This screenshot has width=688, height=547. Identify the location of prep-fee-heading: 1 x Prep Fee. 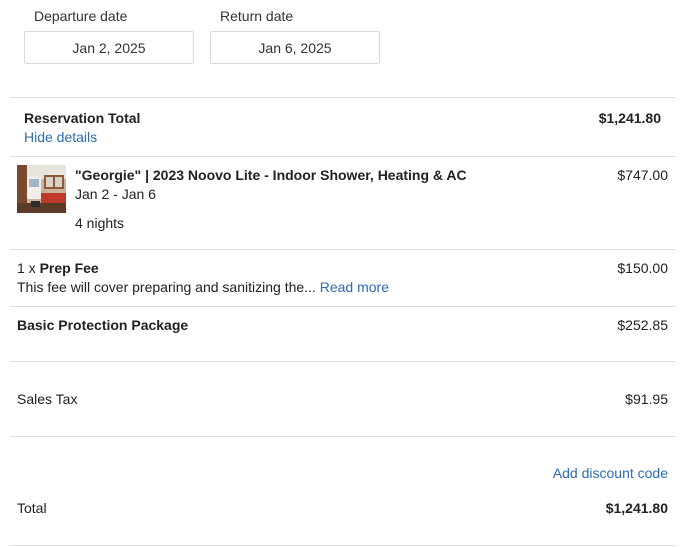
(58, 268).